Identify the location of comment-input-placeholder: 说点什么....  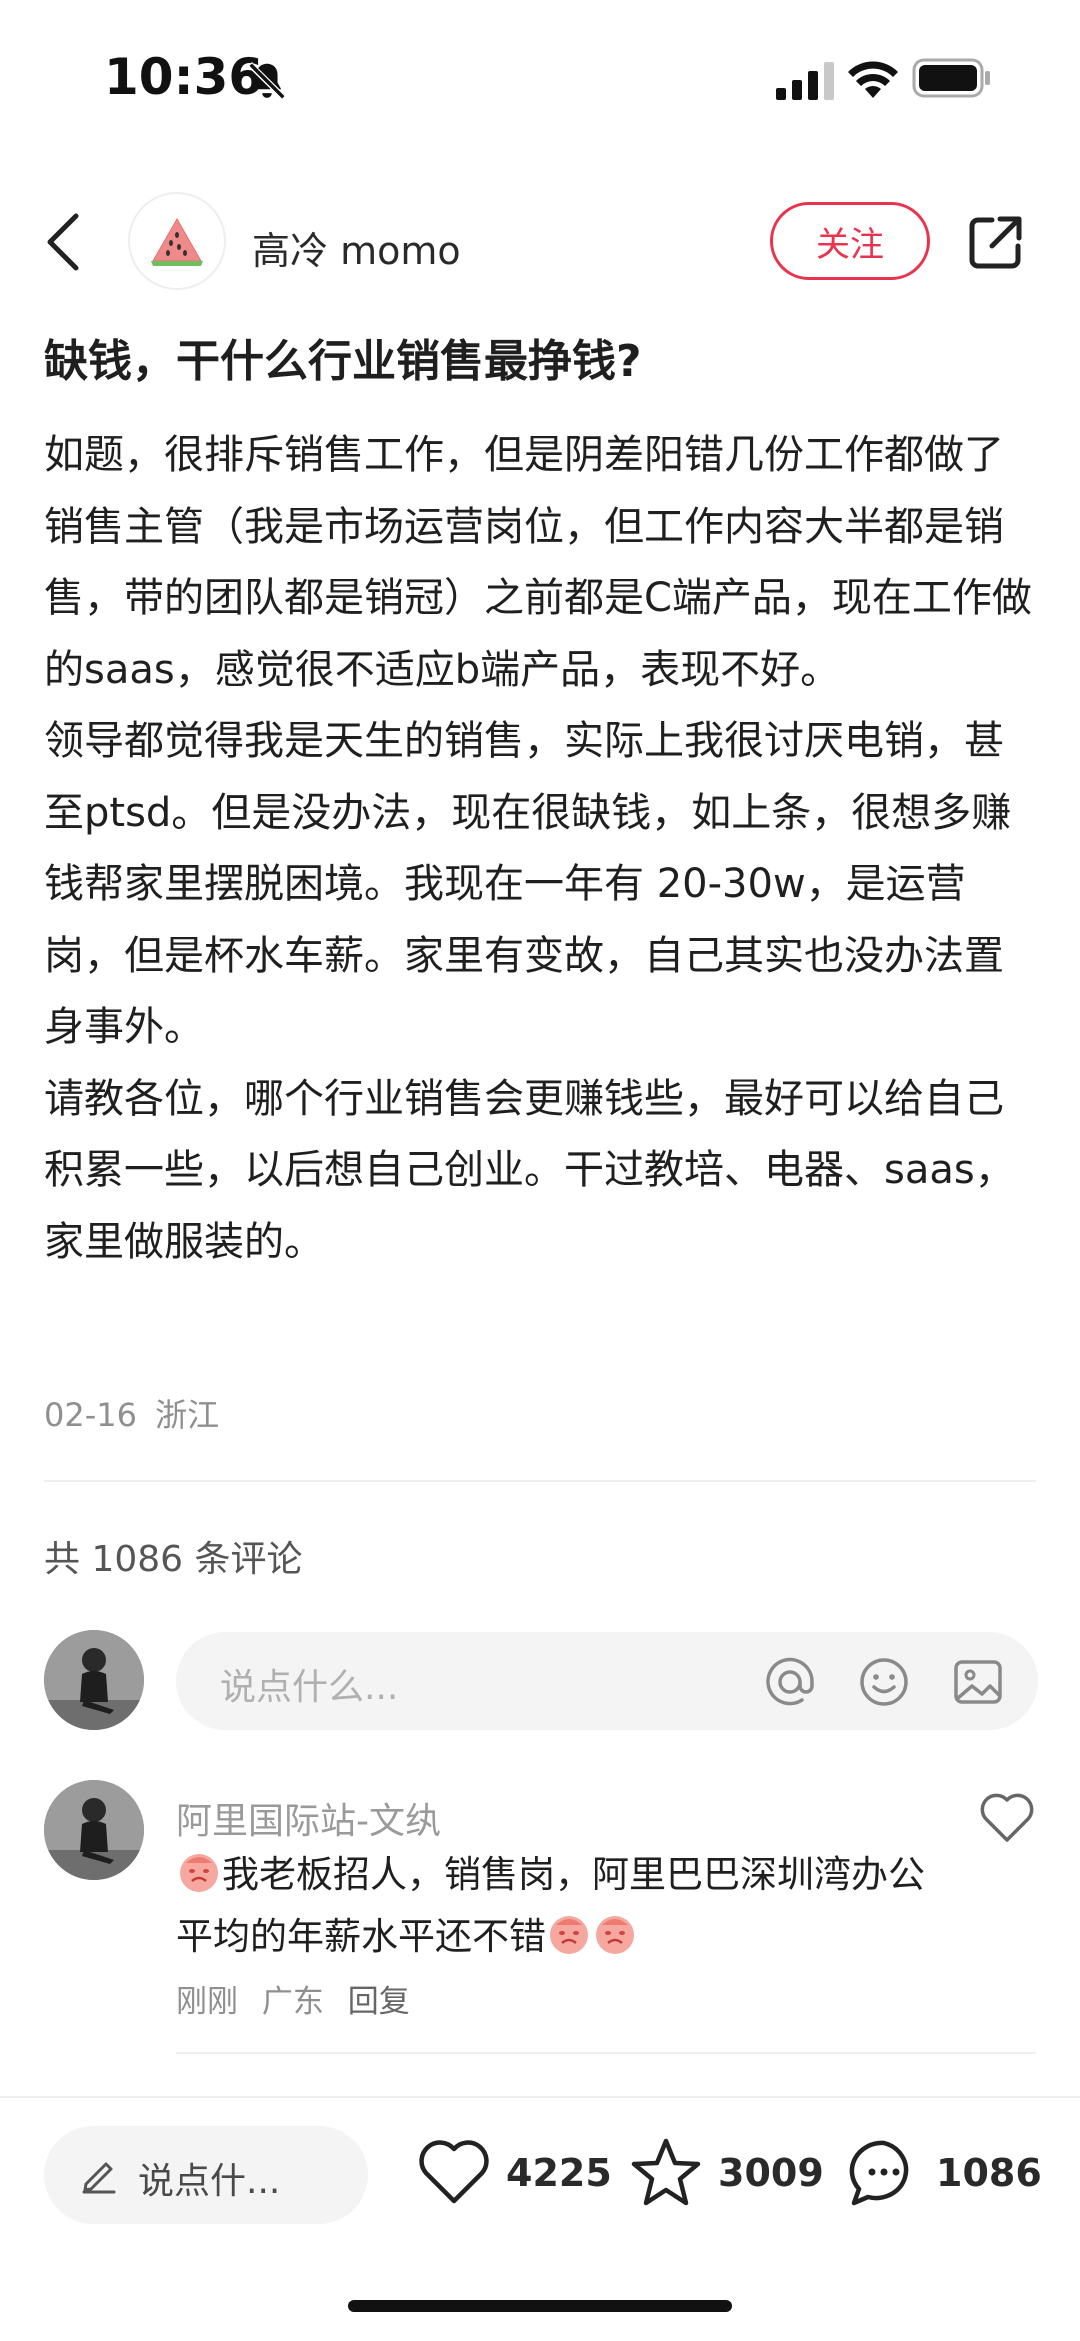
(309, 1687).